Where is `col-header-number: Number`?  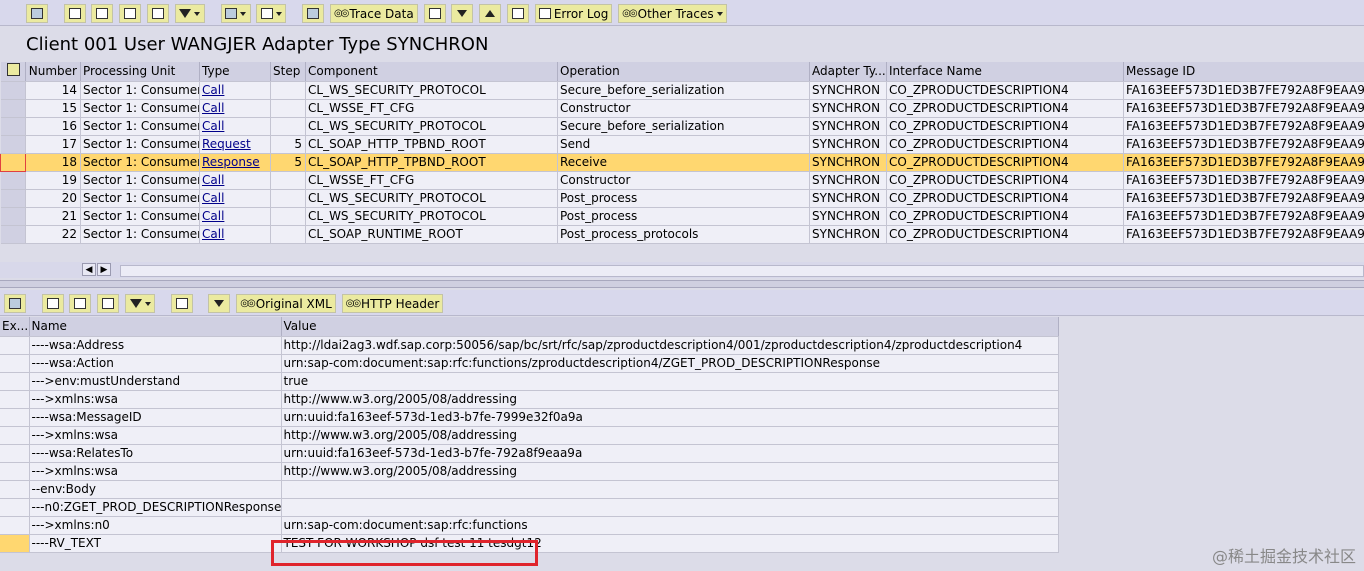 col-header-number: Number is located at coordinates (53, 72).